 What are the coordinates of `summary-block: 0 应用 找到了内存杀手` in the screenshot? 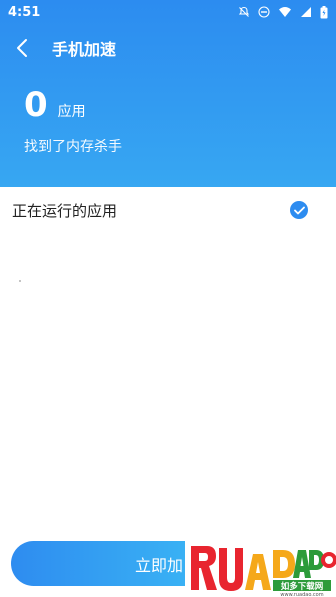 It's located at (73, 122).